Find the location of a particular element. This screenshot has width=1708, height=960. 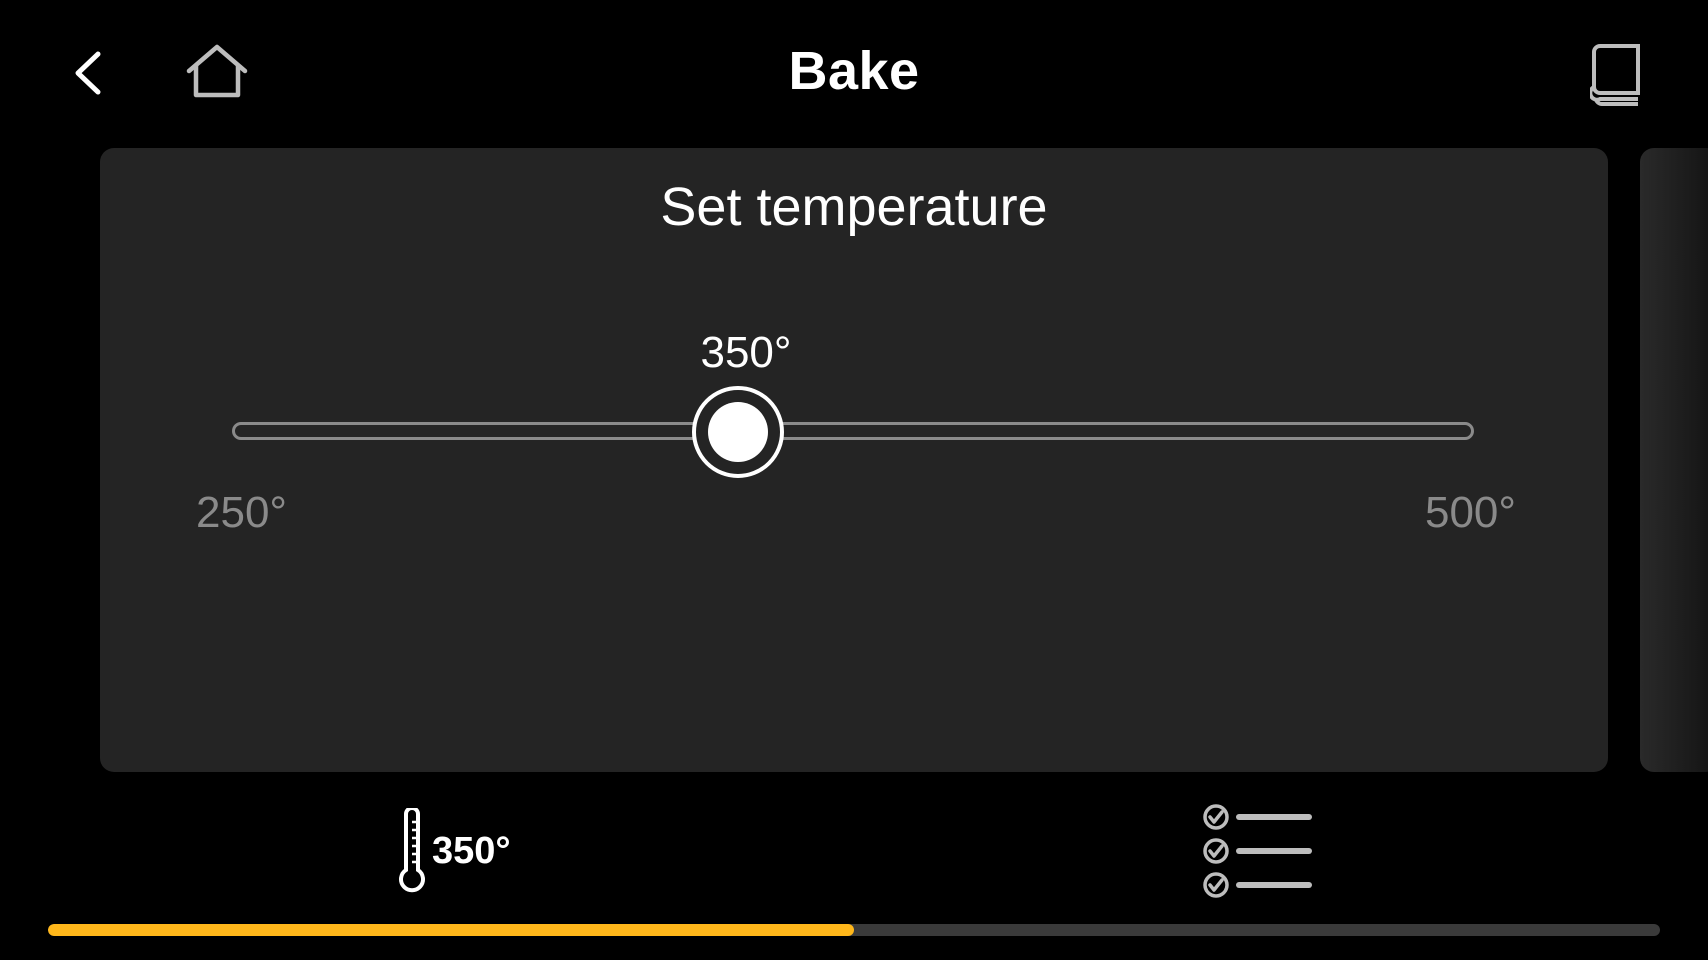

back-button is located at coordinates (88, 73).